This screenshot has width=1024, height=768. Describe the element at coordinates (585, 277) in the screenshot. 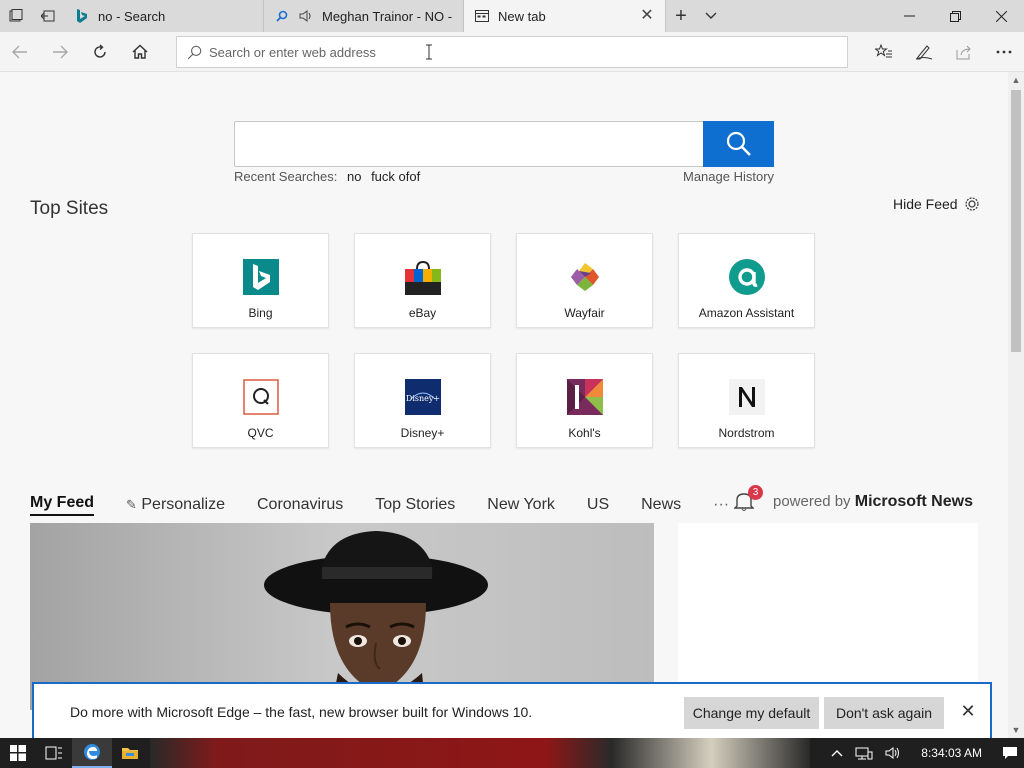

I see `wayfair-logo-icon` at that location.